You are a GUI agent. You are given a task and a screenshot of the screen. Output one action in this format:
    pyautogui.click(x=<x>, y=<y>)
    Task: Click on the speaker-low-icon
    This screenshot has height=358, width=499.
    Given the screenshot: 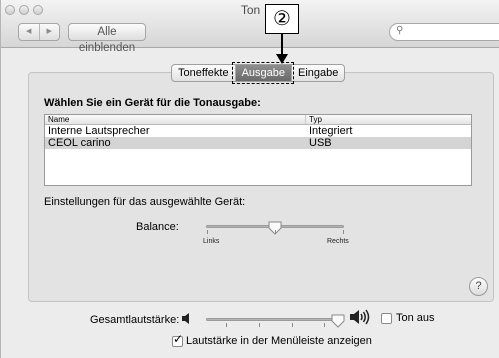 What is the action you would take?
    pyautogui.click(x=185, y=318)
    